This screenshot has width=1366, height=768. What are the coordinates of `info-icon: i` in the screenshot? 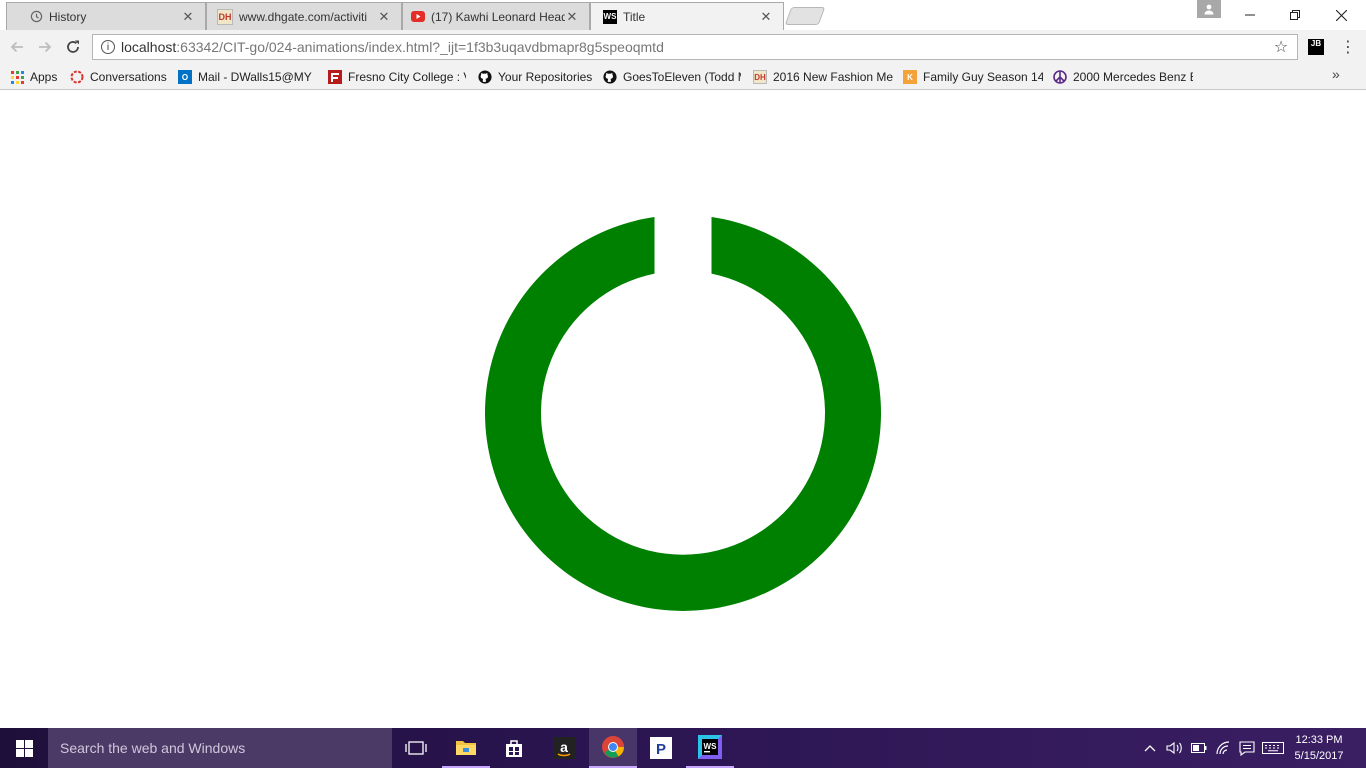 It's located at (108, 47).